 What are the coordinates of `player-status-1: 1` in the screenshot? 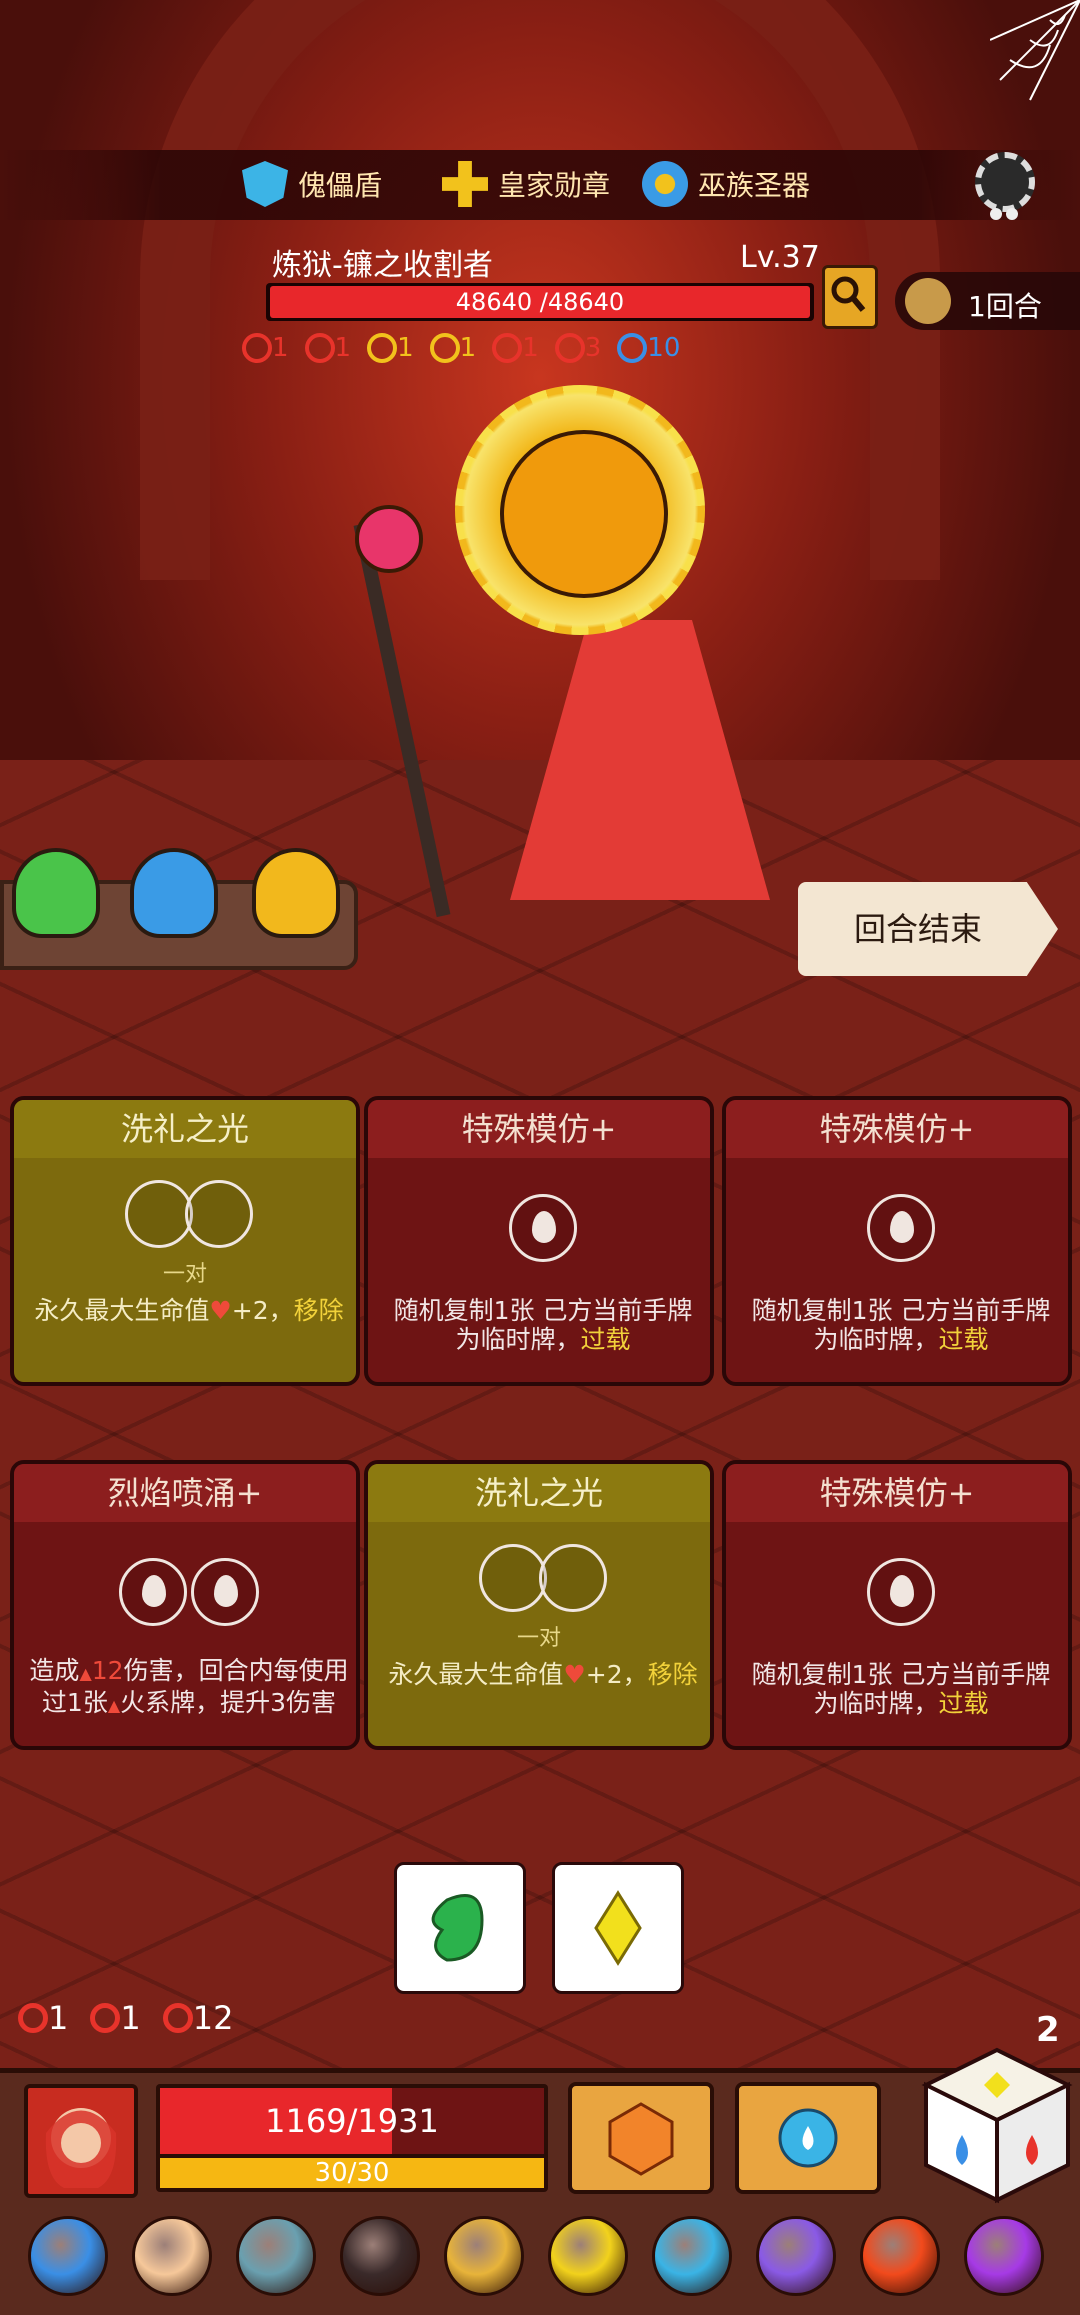 It's located at (115, 2018).